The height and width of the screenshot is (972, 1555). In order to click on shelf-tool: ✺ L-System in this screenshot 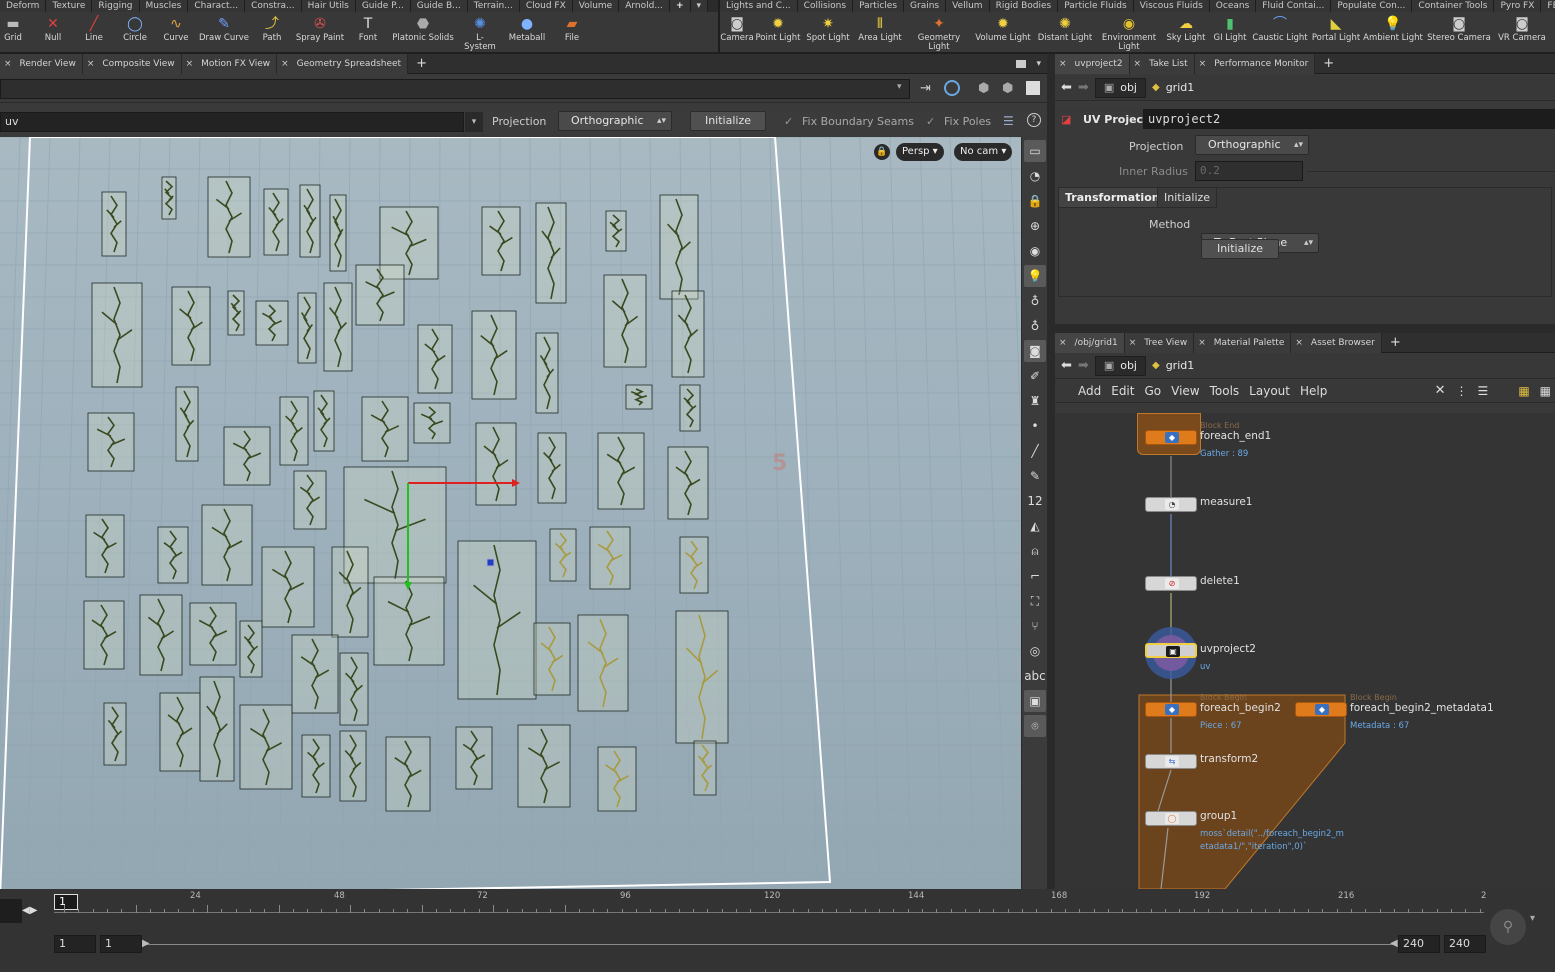, I will do `click(480, 32)`.